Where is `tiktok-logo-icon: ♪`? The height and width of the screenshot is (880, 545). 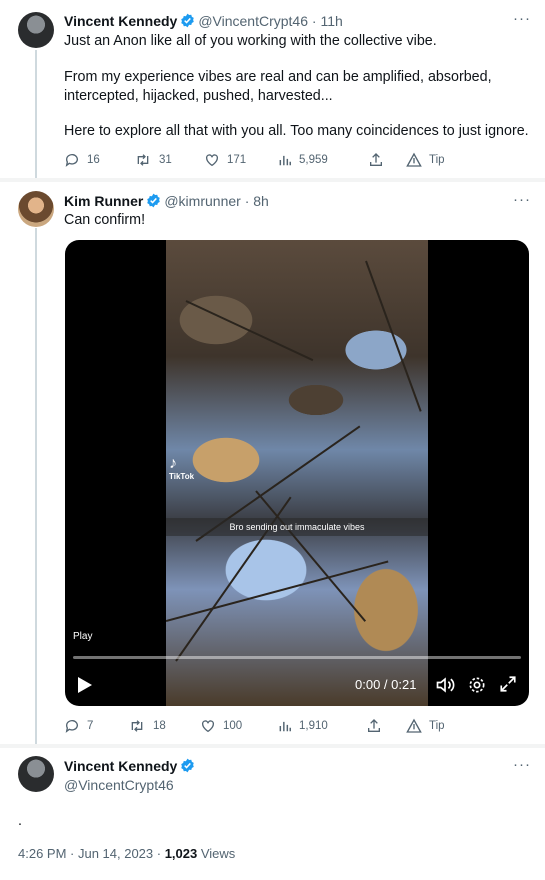
tiktok-logo-icon: ♪ is located at coordinates (173, 463).